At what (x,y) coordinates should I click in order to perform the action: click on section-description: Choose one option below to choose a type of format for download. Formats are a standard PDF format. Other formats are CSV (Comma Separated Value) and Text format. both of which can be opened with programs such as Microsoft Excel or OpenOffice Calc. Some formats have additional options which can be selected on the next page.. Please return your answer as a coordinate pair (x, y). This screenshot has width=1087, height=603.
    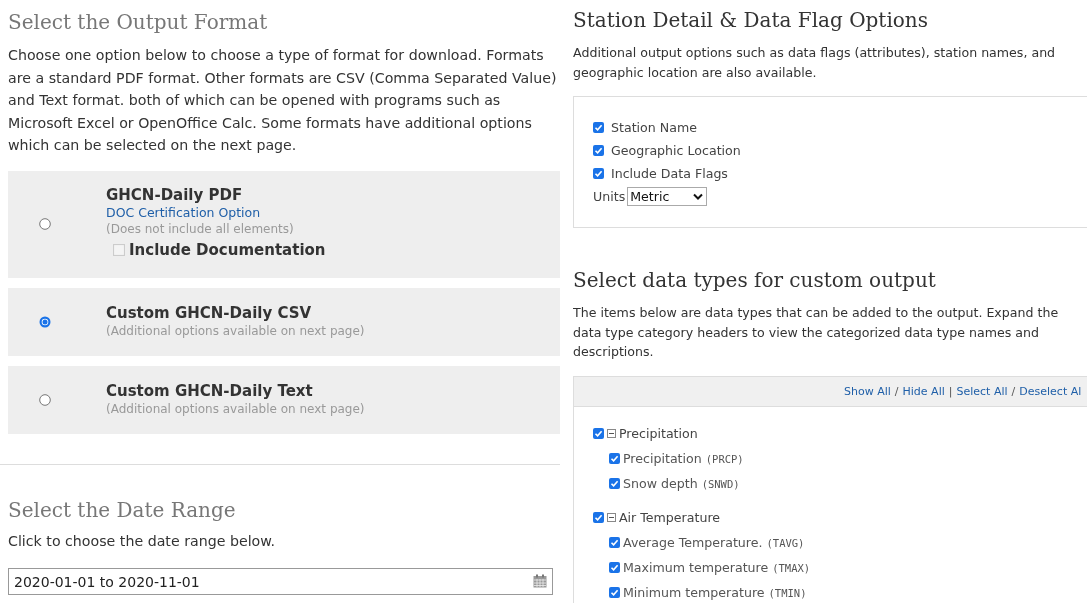
    Looking at the image, I should click on (283, 100).